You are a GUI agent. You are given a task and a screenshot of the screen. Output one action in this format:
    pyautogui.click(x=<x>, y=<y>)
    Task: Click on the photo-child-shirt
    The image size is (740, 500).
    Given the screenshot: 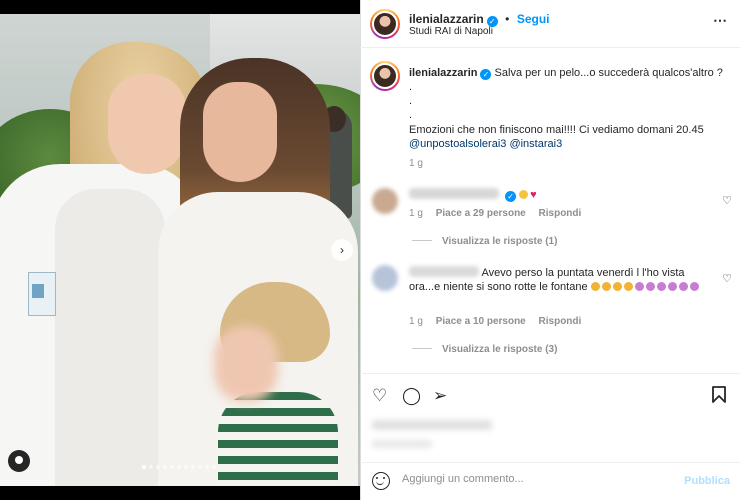 What is the action you would take?
    pyautogui.click(x=278, y=439)
    